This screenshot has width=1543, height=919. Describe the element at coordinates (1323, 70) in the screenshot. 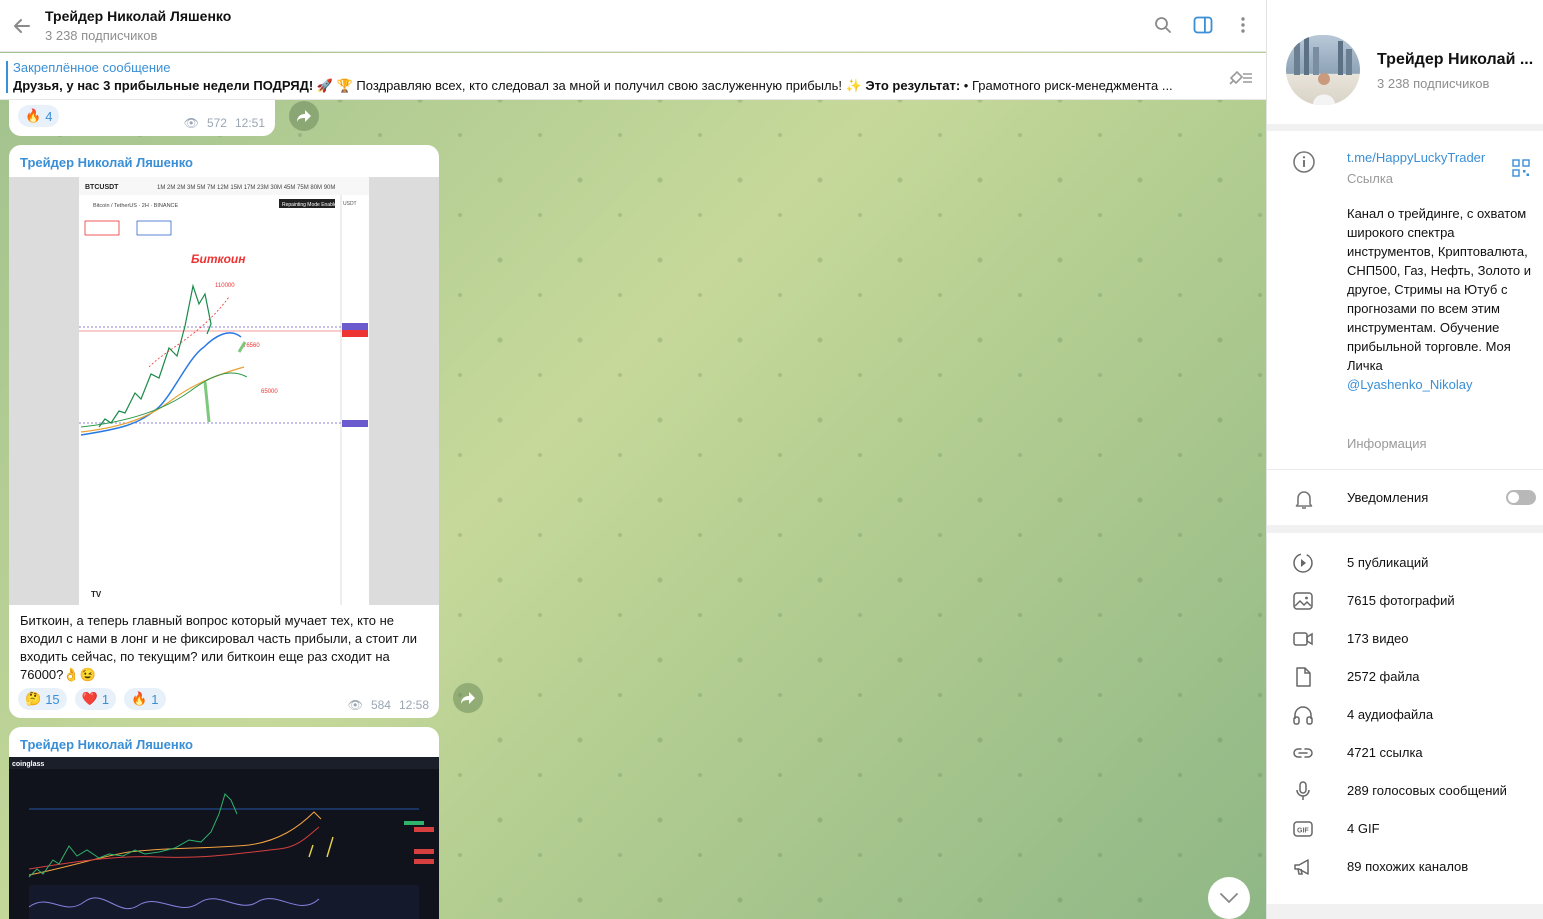

I see `channel-avatar` at that location.